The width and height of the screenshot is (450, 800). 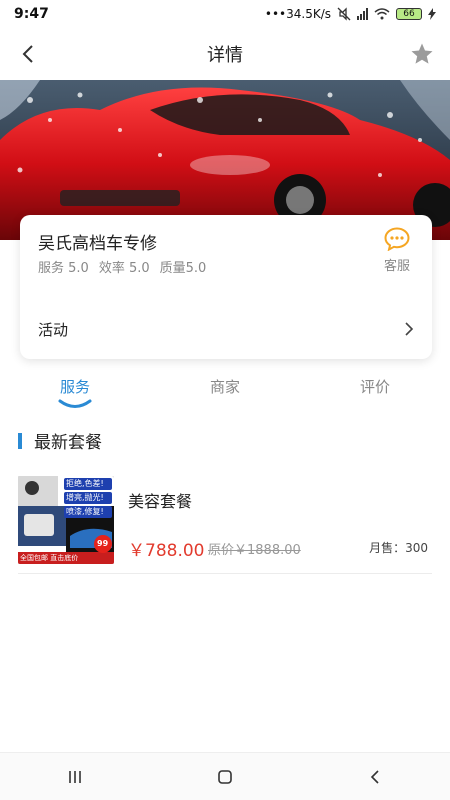 What do you see at coordinates (224, 387) in the screenshot?
I see `tab-merchant-label: 商家` at bounding box center [224, 387].